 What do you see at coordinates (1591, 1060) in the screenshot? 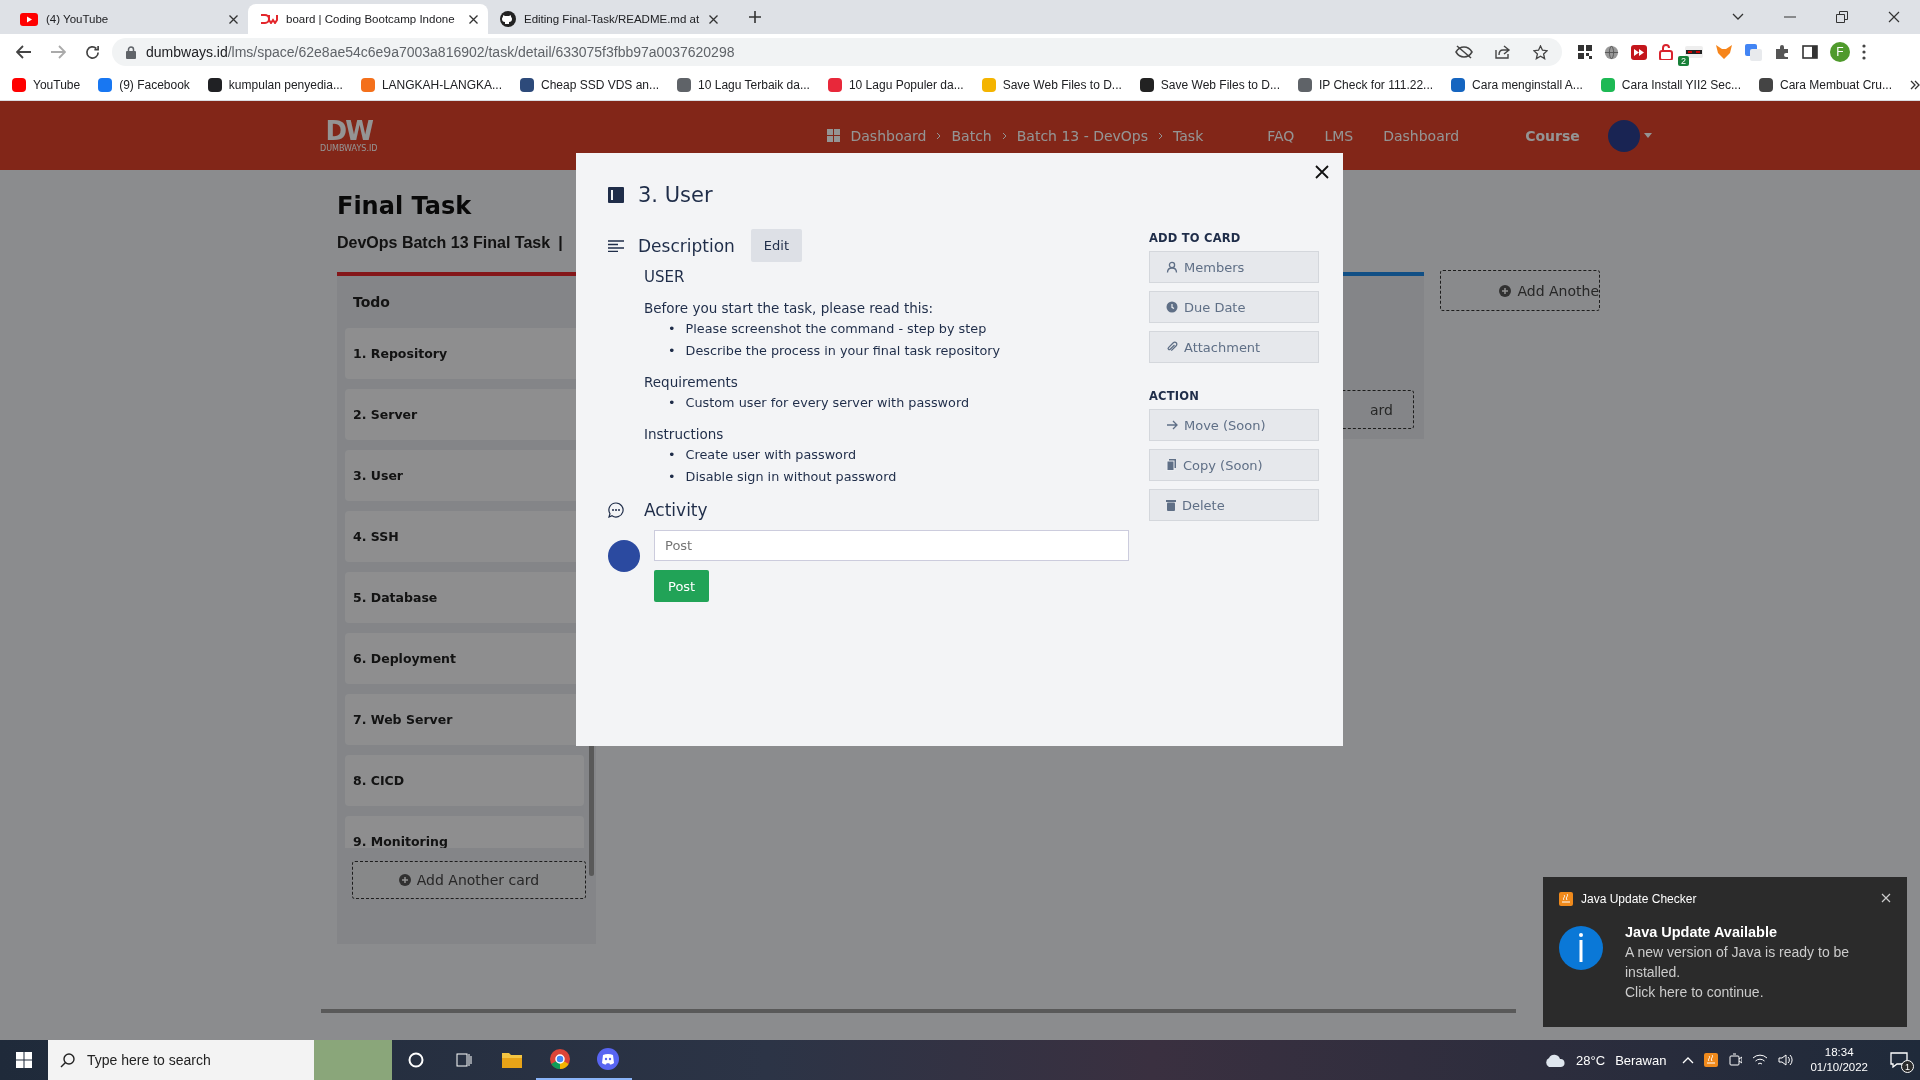
I see `temperature-text: 28°C` at bounding box center [1591, 1060].